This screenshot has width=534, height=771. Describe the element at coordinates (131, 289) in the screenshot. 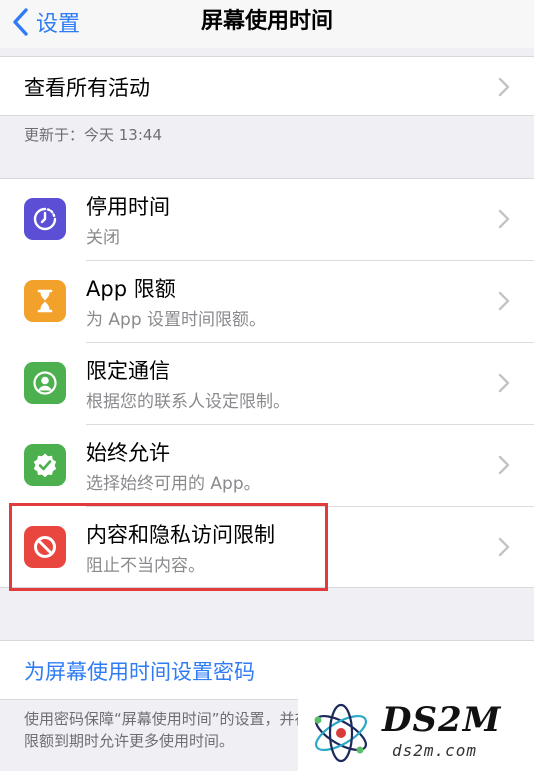

I see `row-title: App 限额` at that location.